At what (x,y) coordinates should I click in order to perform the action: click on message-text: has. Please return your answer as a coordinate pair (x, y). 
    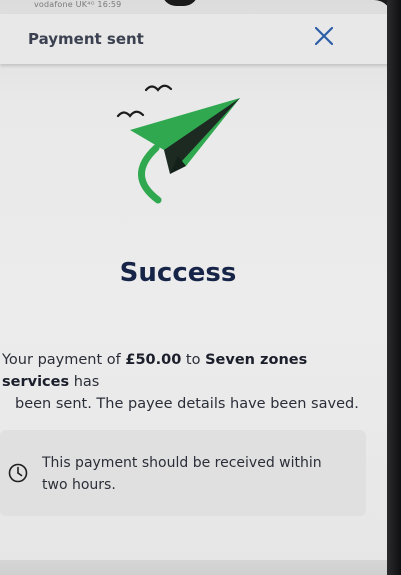
    Looking at the image, I should click on (84, 382).